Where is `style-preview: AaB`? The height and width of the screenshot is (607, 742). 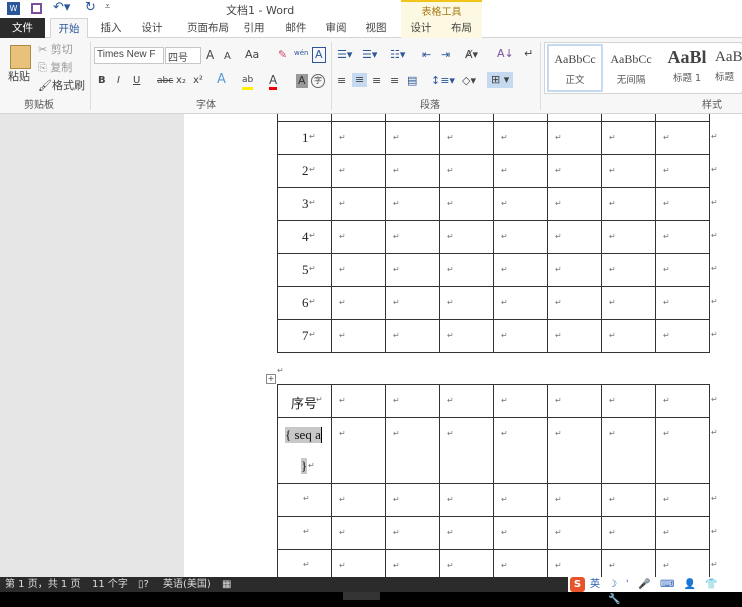 style-preview: AaB is located at coordinates (728, 57).